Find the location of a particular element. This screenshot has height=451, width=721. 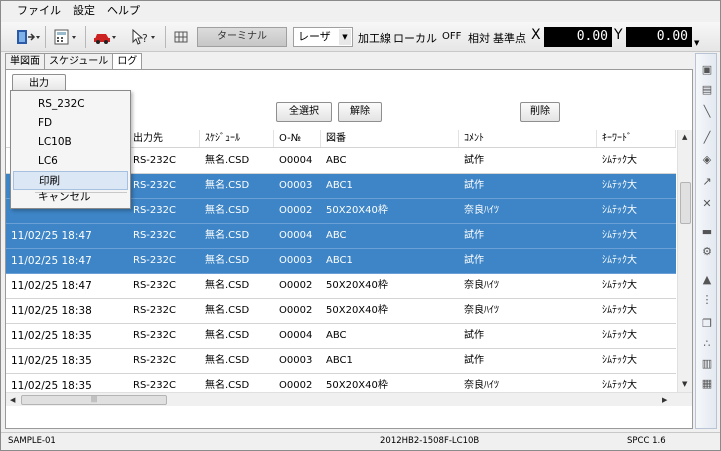

cursor-help-icon: ? is located at coordinates (144, 37).